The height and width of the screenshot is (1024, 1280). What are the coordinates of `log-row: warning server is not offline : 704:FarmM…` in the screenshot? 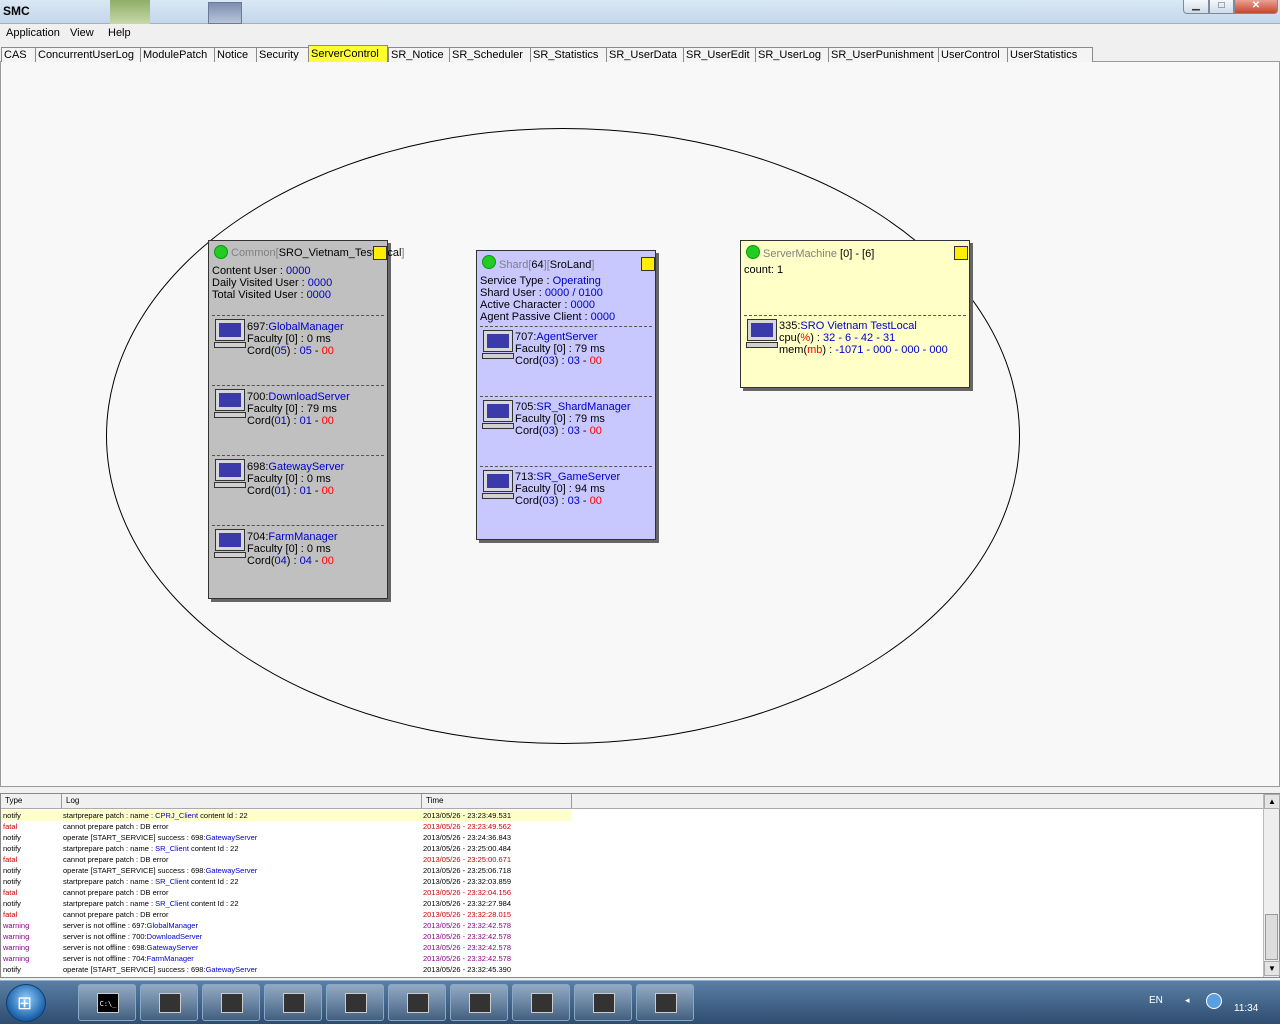 It's located at (632, 958).